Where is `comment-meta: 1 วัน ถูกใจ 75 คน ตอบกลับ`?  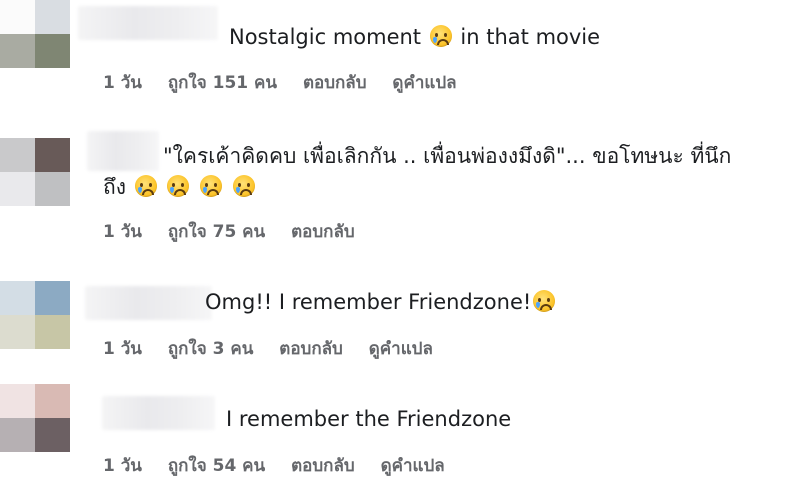
comment-meta: 1 วัน ถูกใจ 75 คน ตอบกลับ is located at coordinates (239, 231).